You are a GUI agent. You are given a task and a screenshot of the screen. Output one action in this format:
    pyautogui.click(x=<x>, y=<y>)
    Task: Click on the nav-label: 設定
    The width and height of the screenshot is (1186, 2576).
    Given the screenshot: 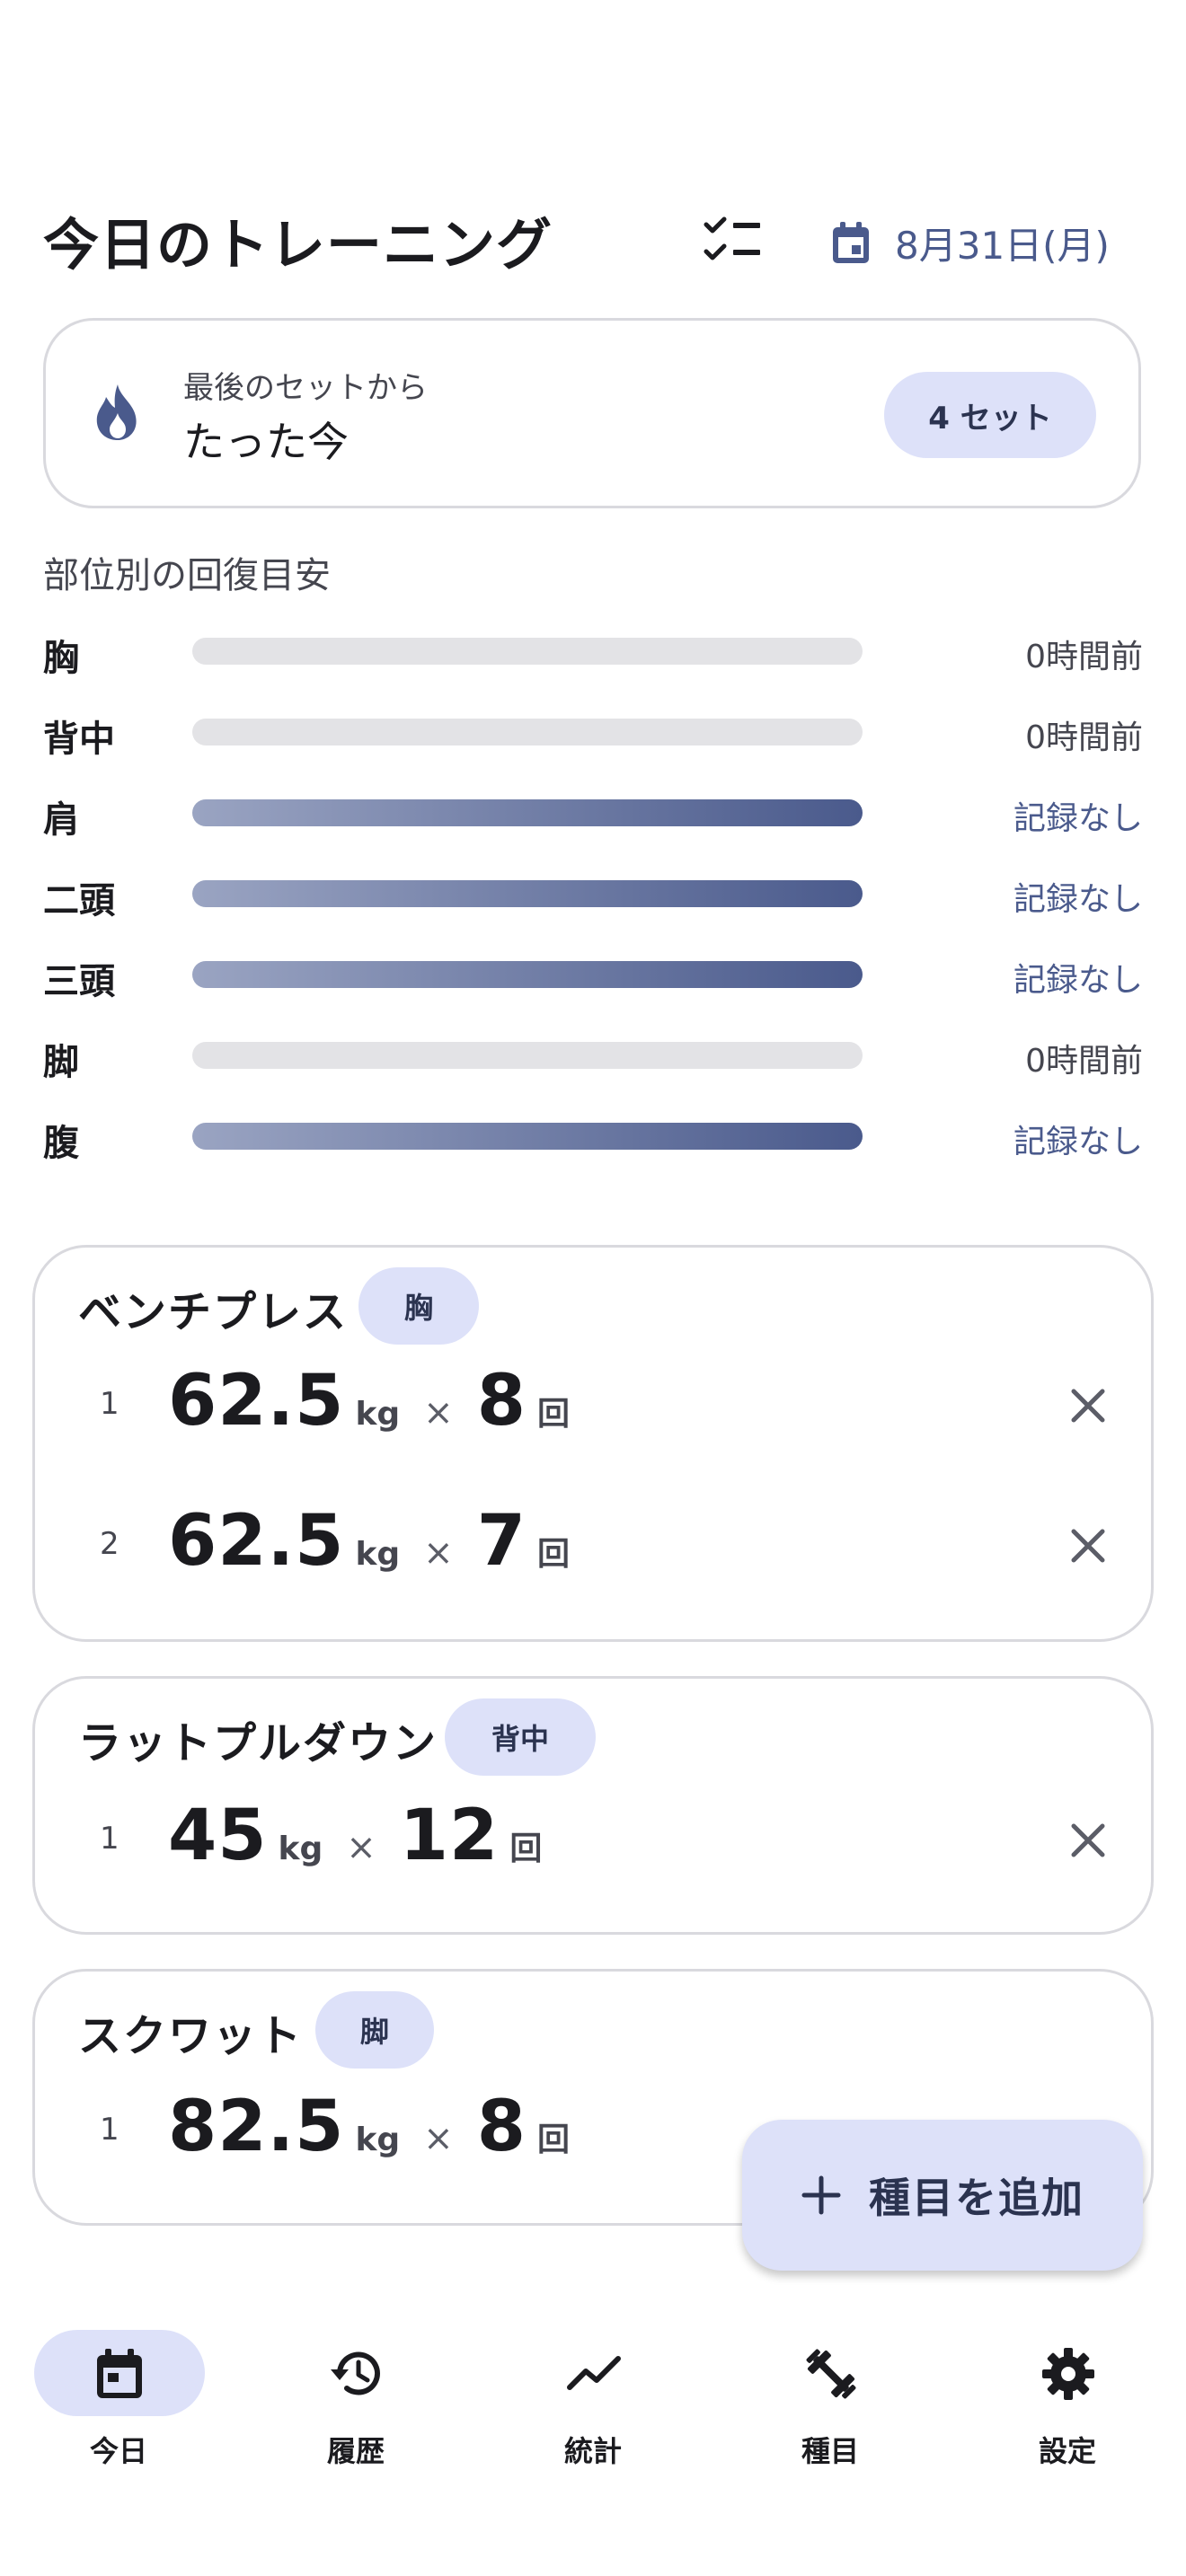 What is the action you would take?
    pyautogui.click(x=1067, y=2451)
    